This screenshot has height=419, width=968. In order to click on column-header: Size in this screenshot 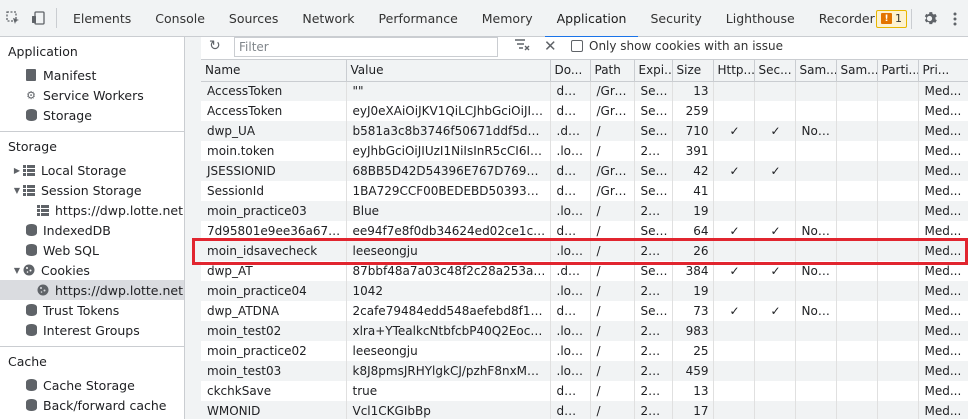, I will do `click(693, 71)`.